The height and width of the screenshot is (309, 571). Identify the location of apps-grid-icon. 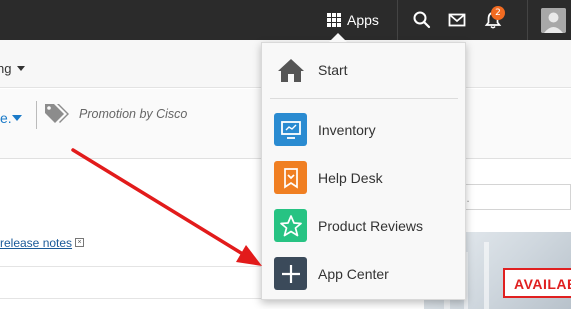
(334, 20).